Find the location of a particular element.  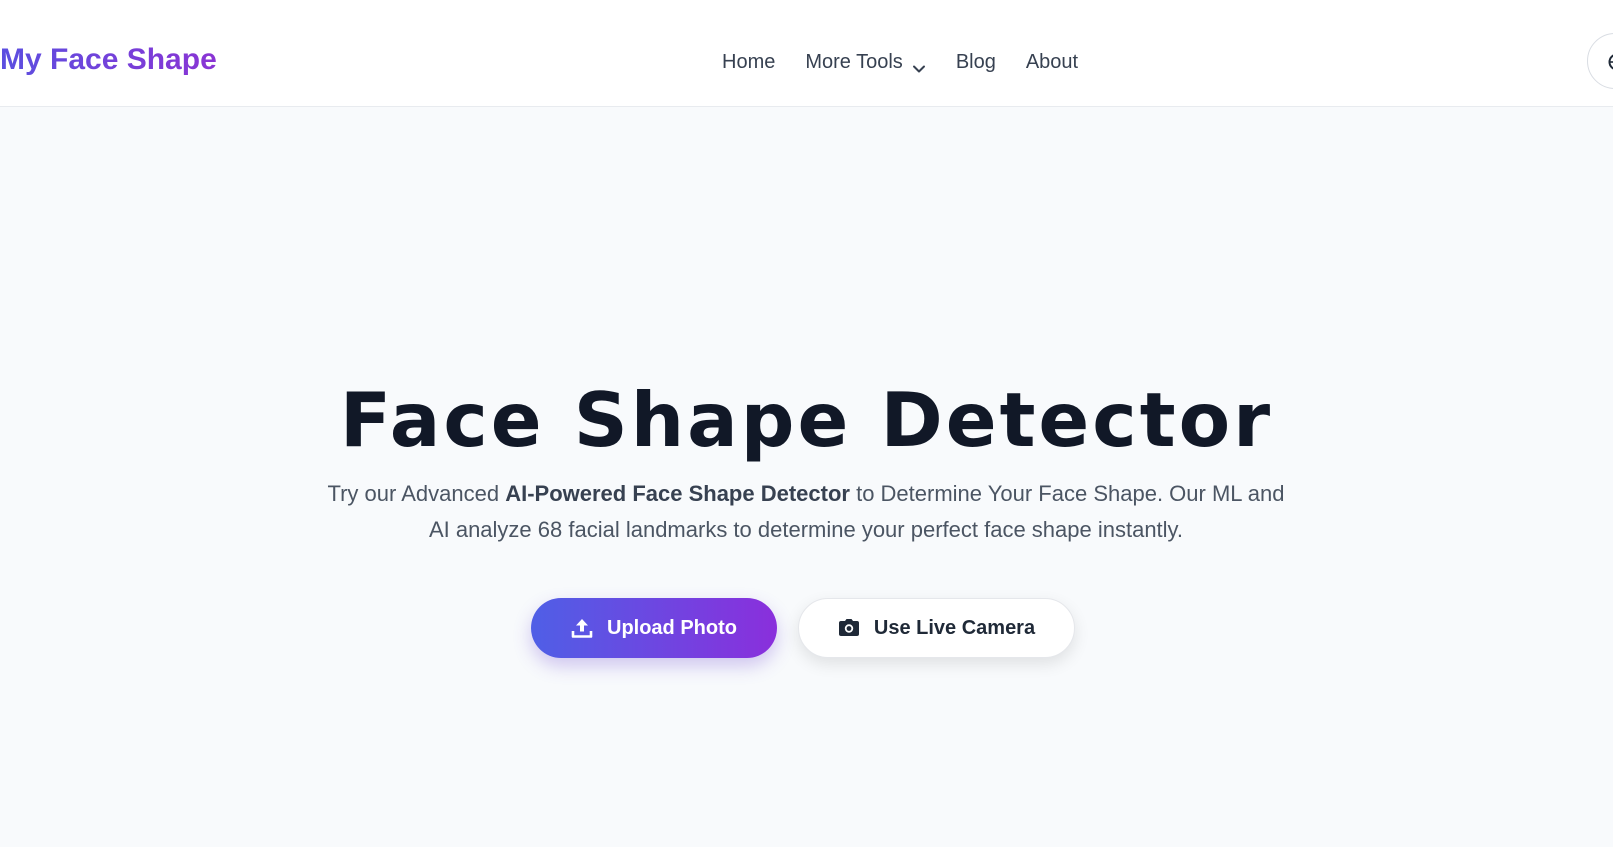

site-logo: My Face Shape is located at coordinates (108, 60).